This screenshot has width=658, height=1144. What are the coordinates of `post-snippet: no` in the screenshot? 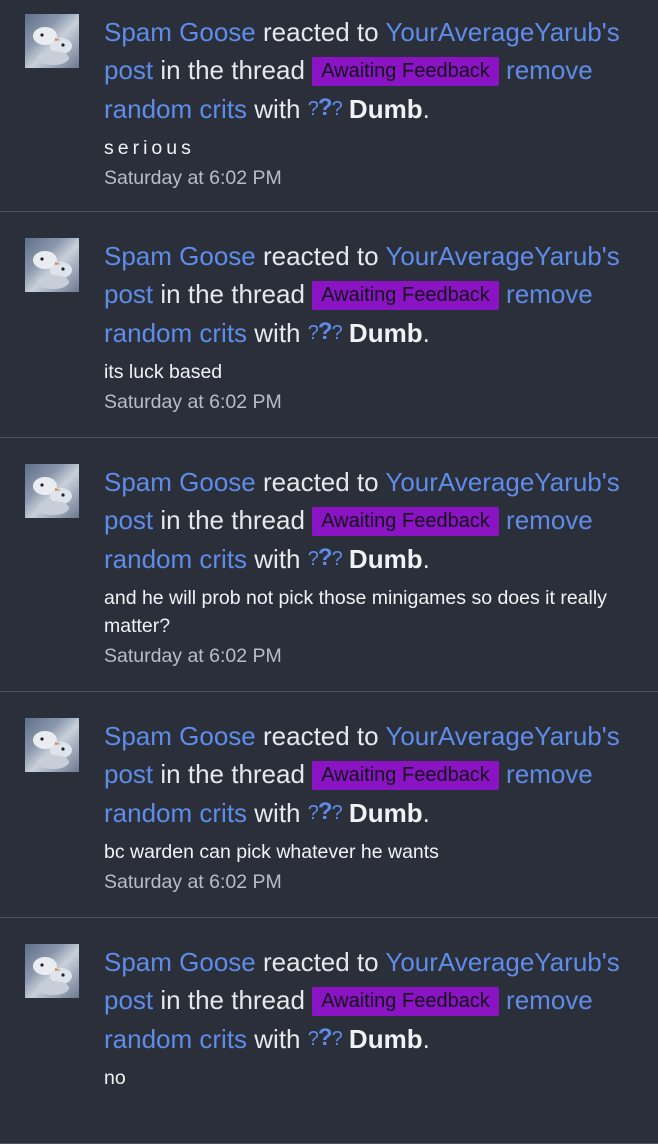 It's located at (115, 1077).